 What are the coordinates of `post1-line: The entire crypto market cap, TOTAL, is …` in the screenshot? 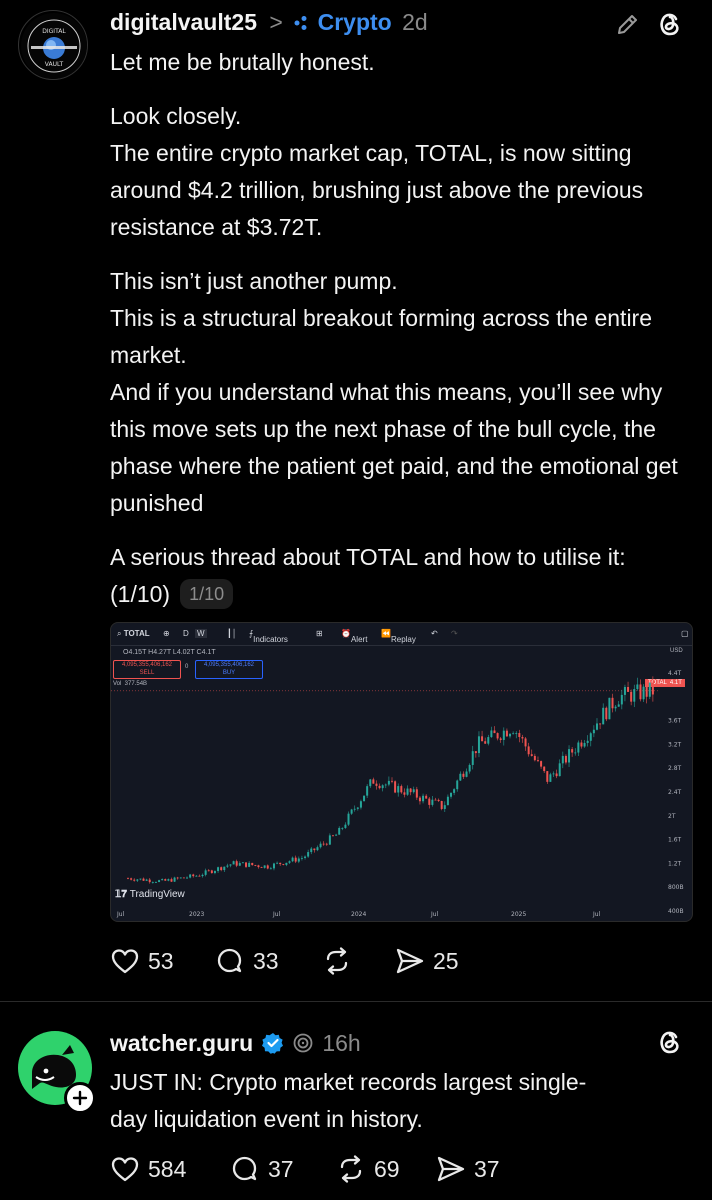 It's located at (377, 190).